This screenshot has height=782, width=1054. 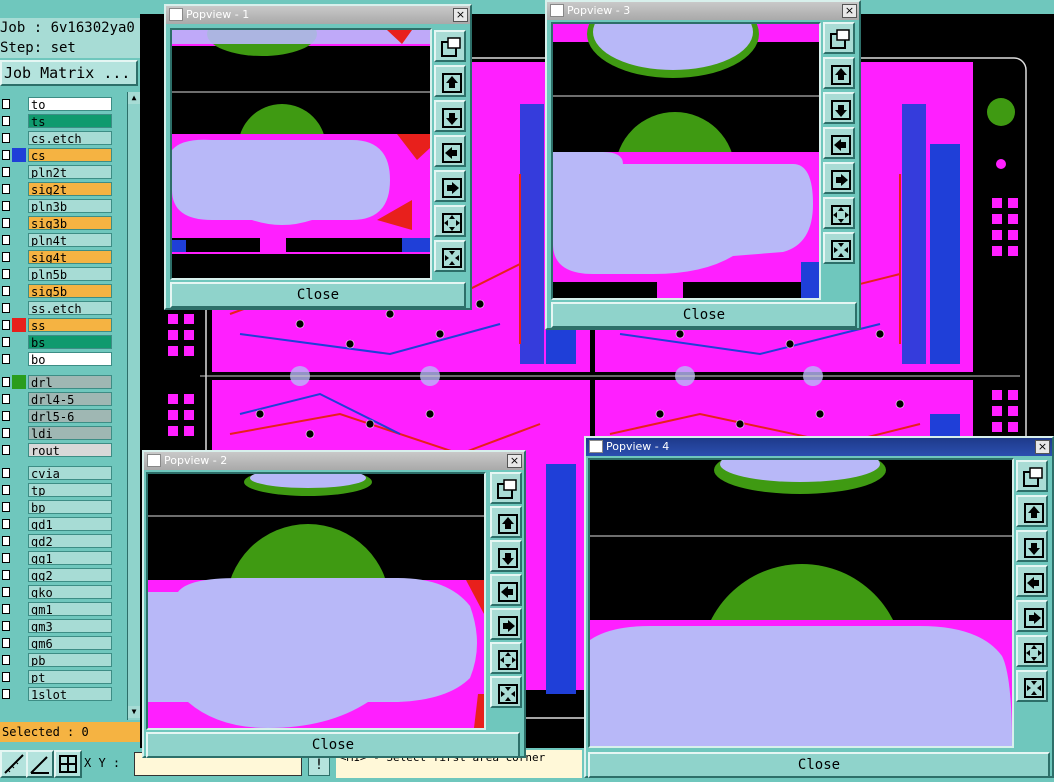 I want to click on layer-name-label: tp, so click(x=70, y=490).